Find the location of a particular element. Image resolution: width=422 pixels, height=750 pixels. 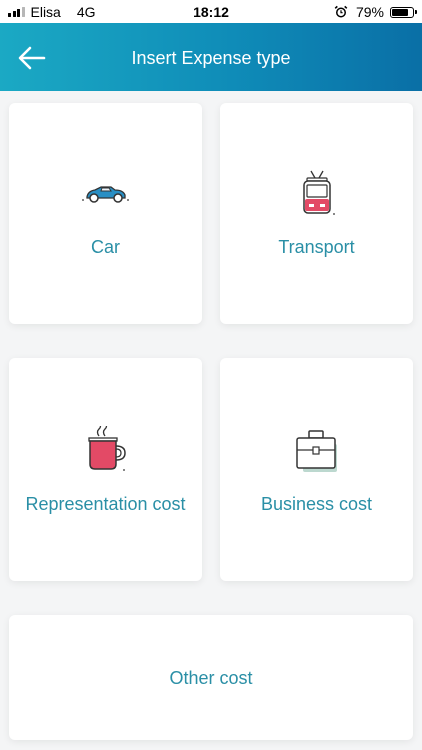

expense-type-business-cost: Business cost is located at coordinates (316, 469).